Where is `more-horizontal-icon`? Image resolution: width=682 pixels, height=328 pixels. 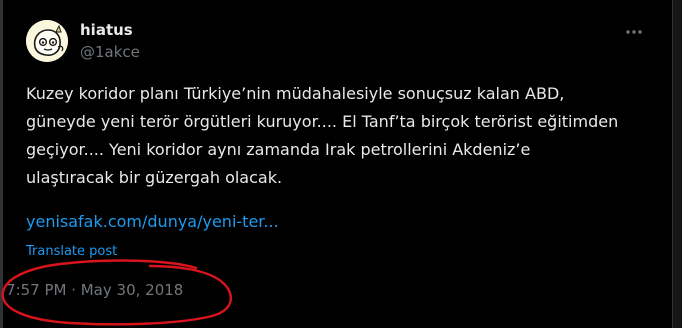 more-horizontal-icon is located at coordinates (634, 32).